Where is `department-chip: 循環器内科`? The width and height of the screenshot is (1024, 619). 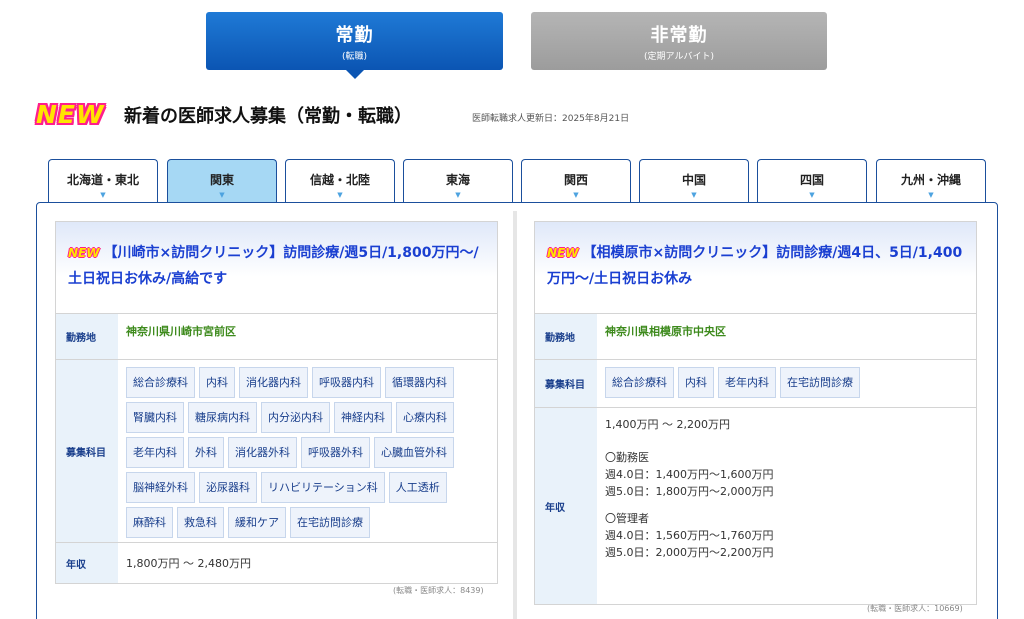 department-chip: 循環器内科 is located at coordinates (419, 382).